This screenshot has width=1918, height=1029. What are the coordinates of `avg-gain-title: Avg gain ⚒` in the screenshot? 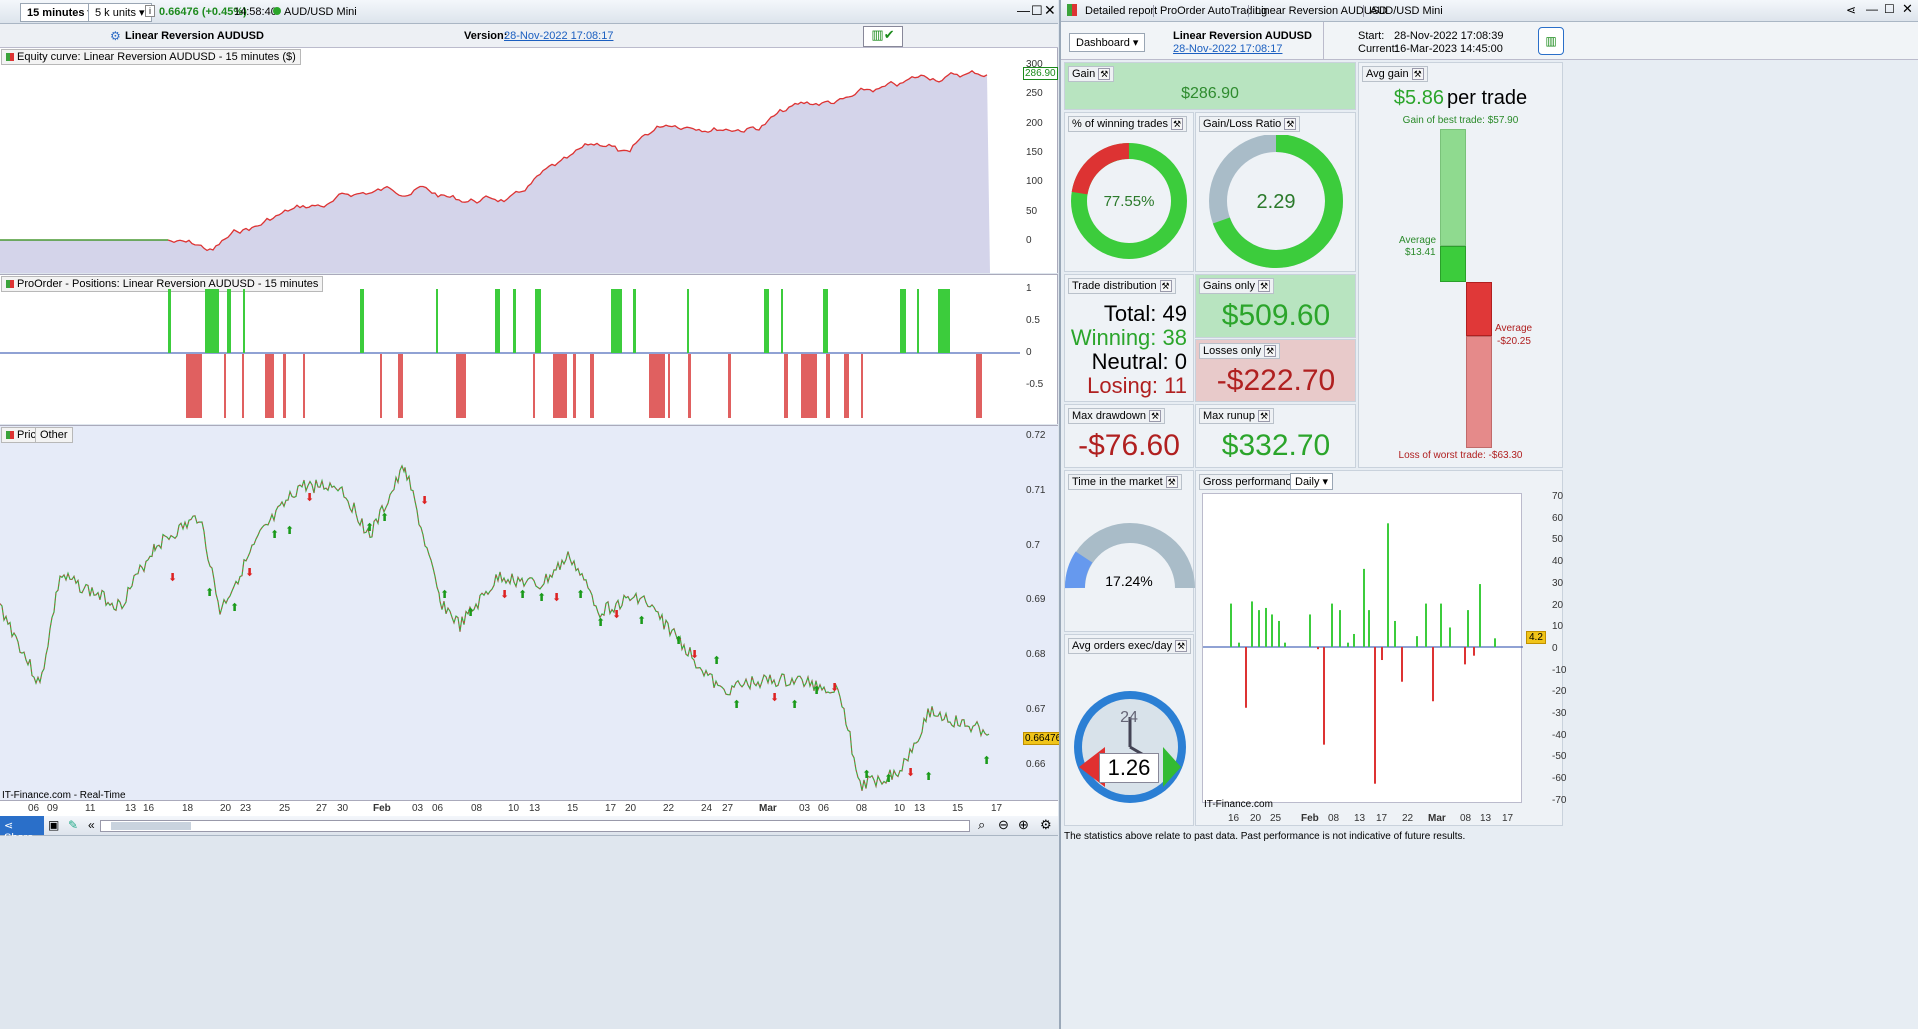 It's located at (1395, 74).